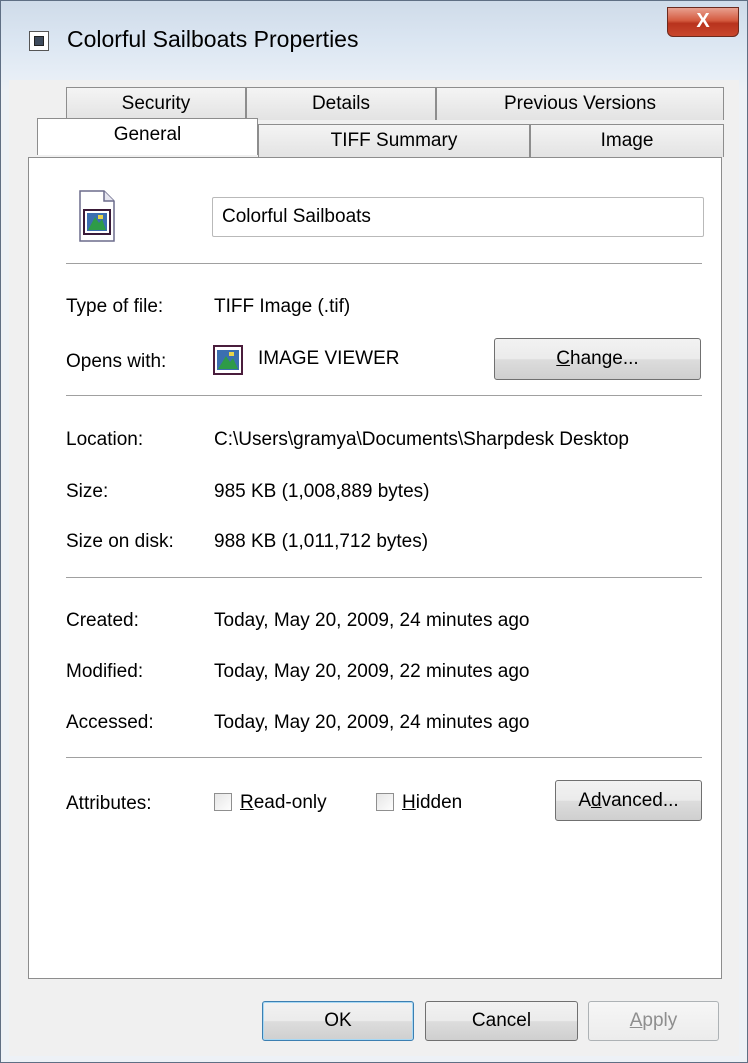 The image size is (748, 1063). What do you see at coordinates (105, 671) in the screenshot?
I see `modified-label: Modified:` at bounding box center [105, 671].